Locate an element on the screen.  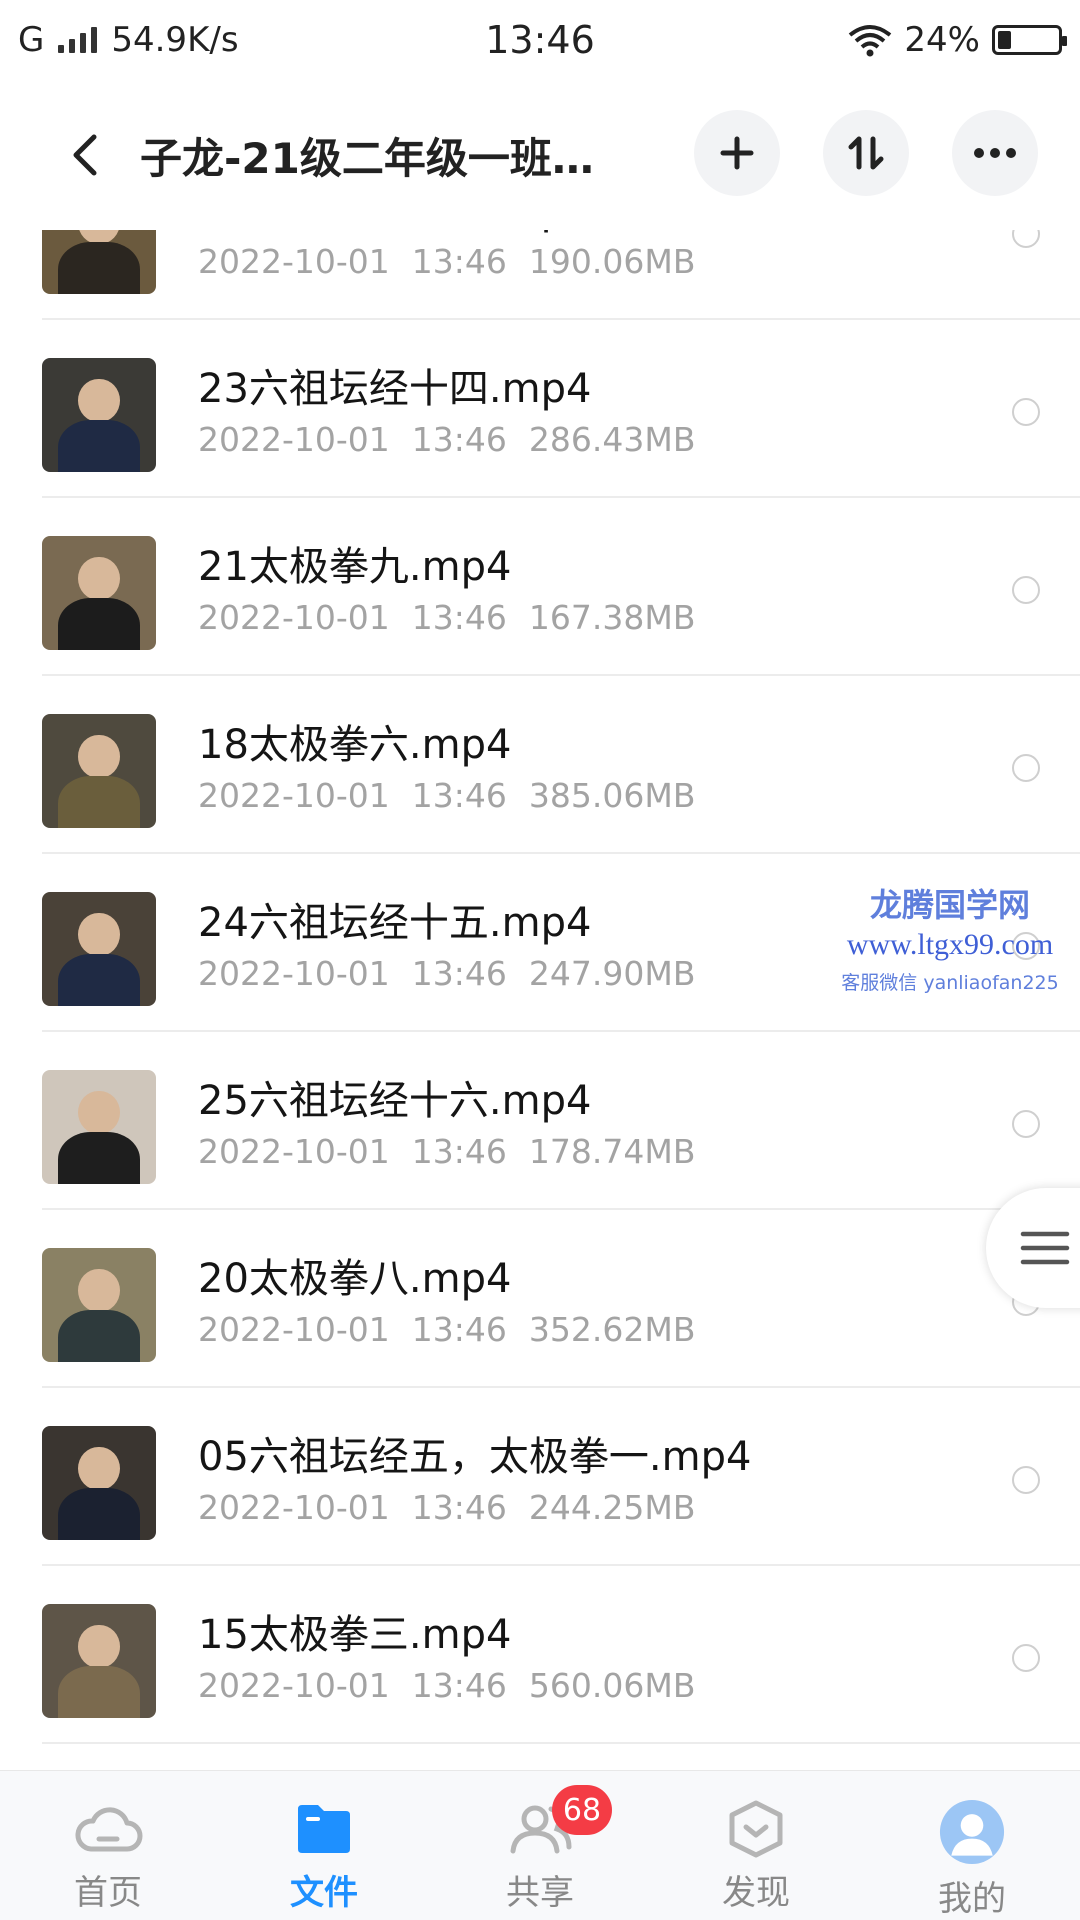
more-icon is located at coordinates (995, 153).